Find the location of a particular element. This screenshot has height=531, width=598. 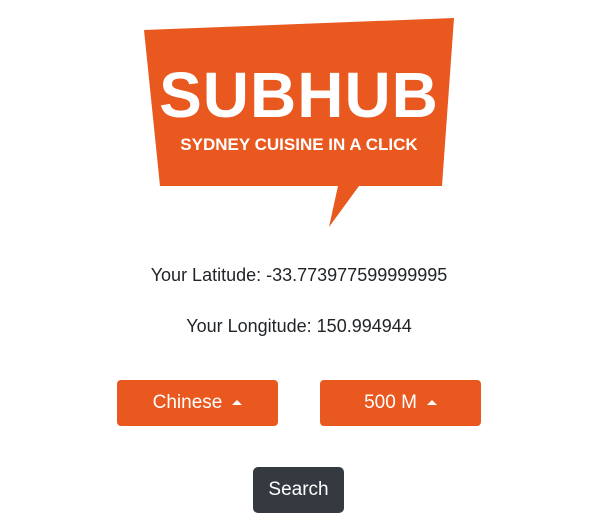

longitude-text: Your Longitude: 150.994944 is located at coordinates (299, 326).